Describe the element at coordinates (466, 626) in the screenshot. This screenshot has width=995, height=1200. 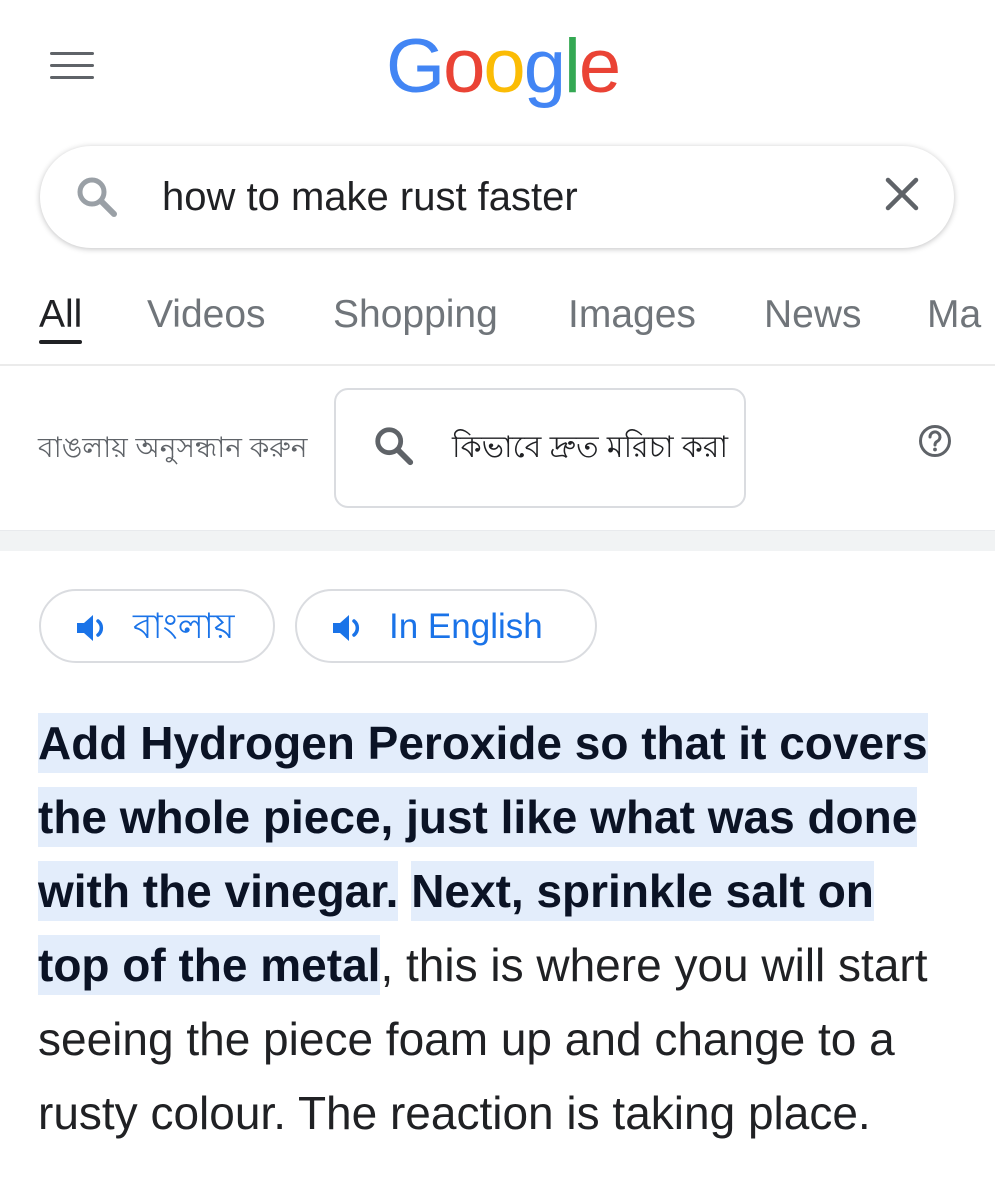
I see `listen-english-label: In English` at that location.